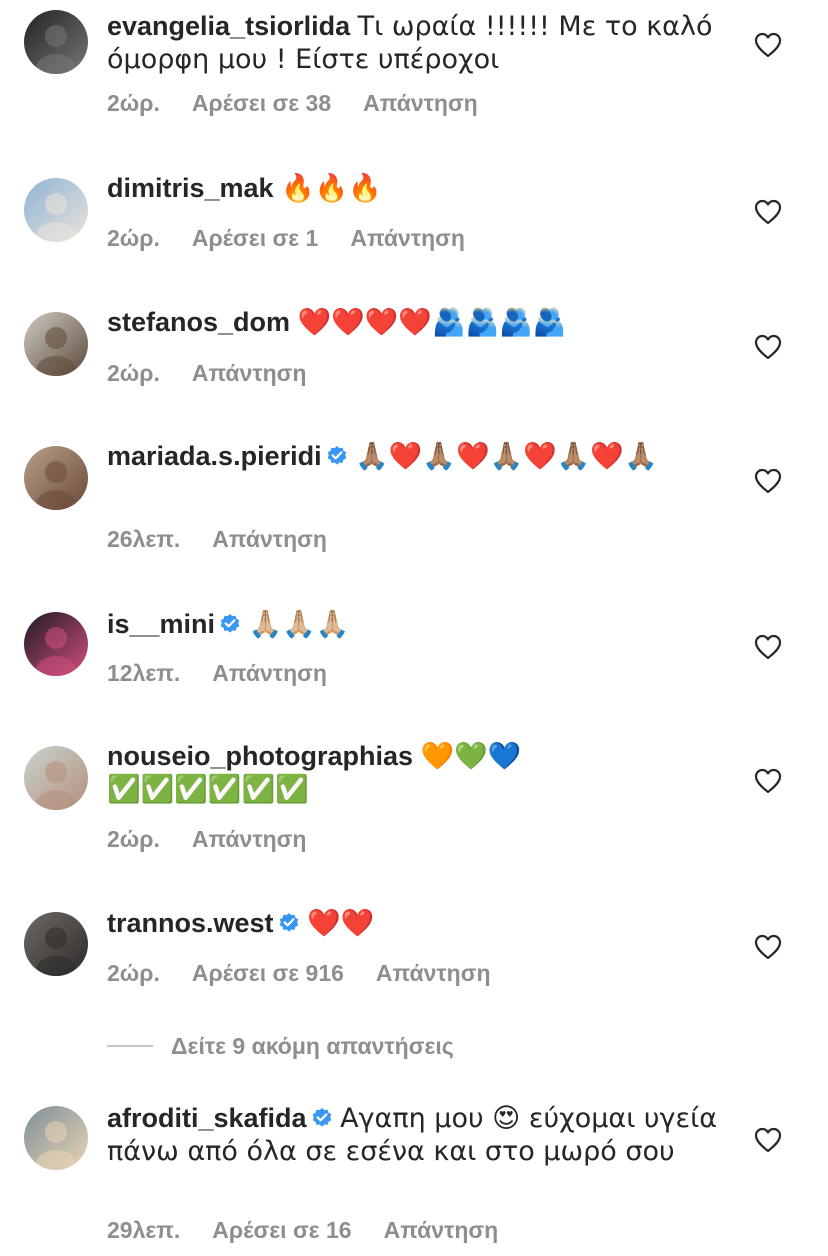 This screenshot has height=1256, width=828. I want to click on comment-username: is__mini, so click(161, 624).